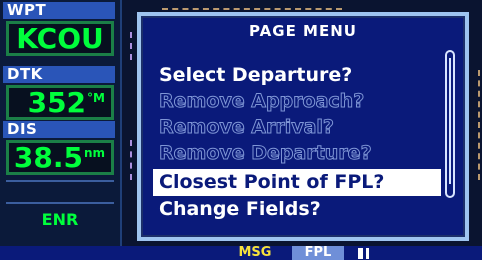  What do you see at coordinates (57, 102) in the screenshot?
I see `desired-track-value: 352` at bounding box center [57, 102].